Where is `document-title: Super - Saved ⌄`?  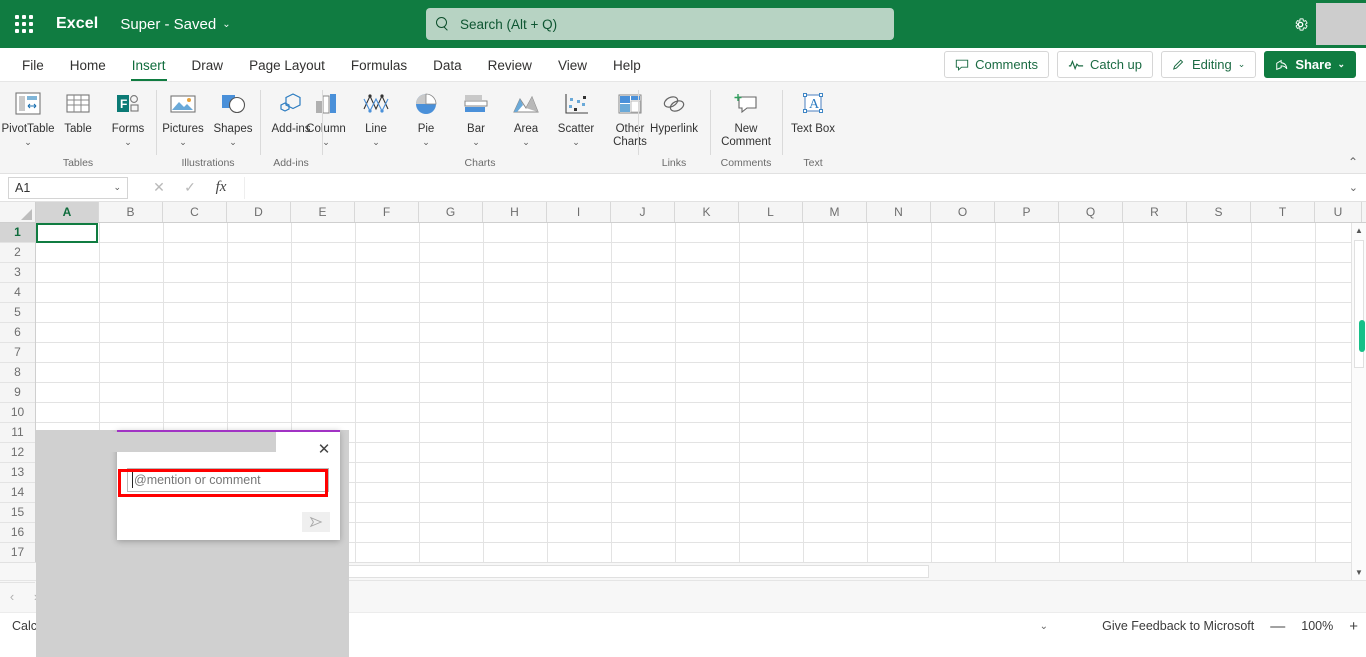
document-title: Super - Saved ⌄ is located at coordinates (175, 24).